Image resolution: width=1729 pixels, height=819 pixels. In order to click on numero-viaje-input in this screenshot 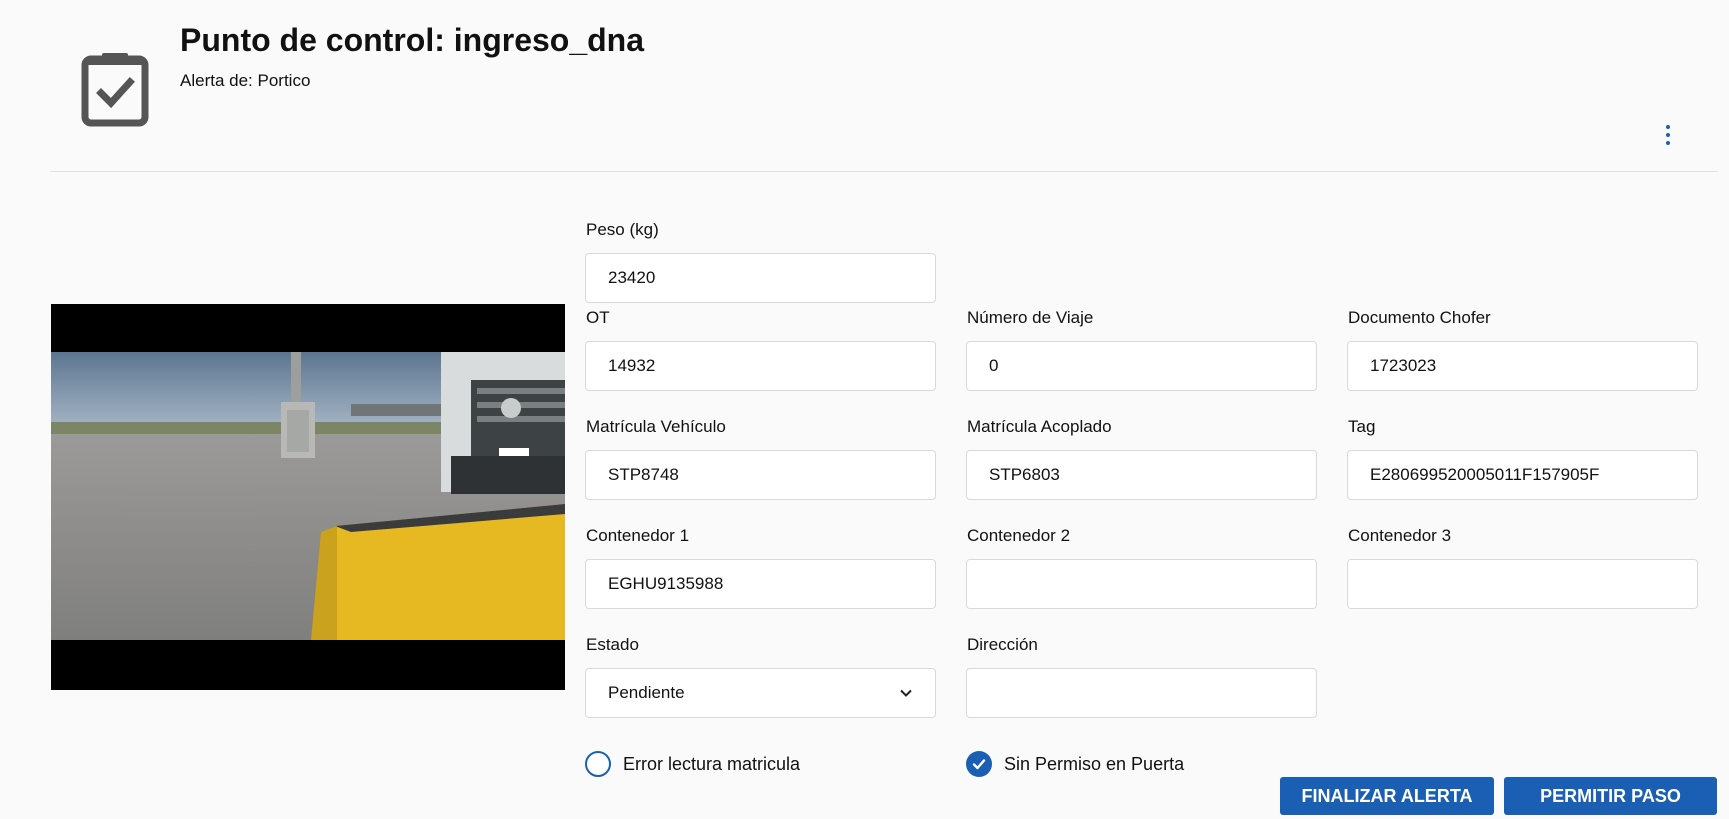, I will do `click(1141, 366)`.